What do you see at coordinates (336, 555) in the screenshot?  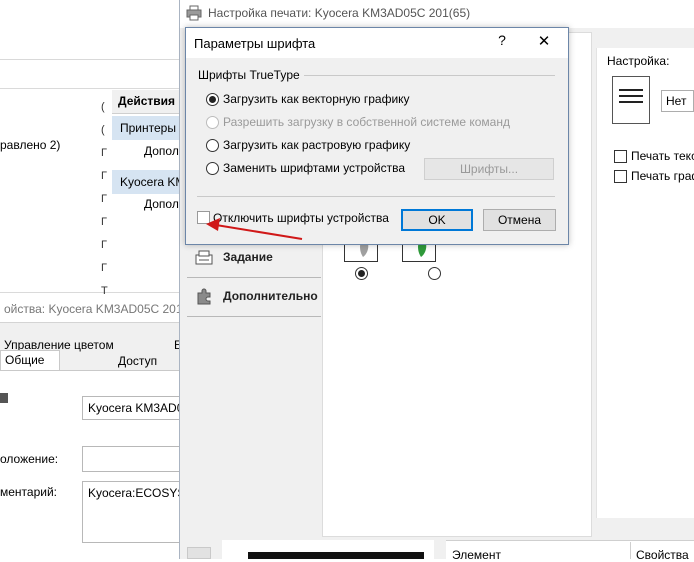 I see `preview-bar` at bounding box center [336, 555].